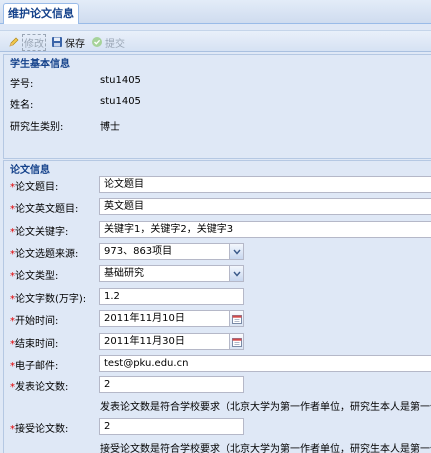  What do you see at coordinates (120, 101) in the screenshot?
I see `name-value: stu1405` at bounding box center [120, 101].